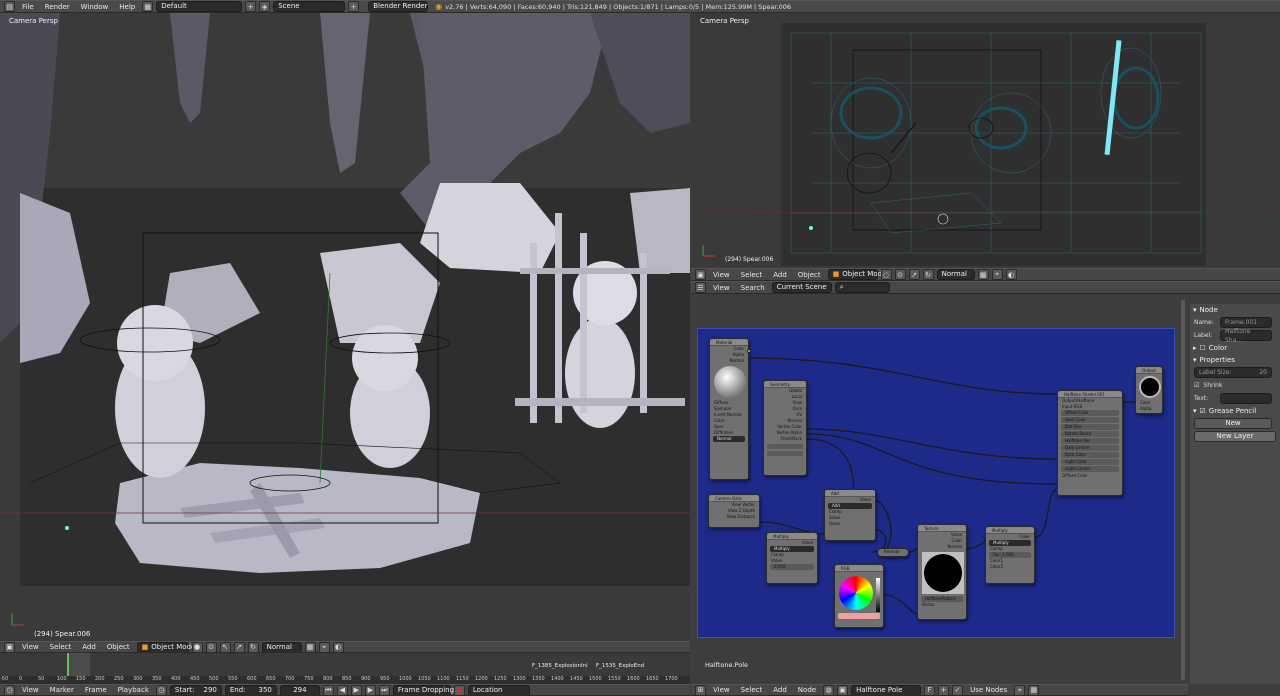 The height and width of the screenshot is (696, 1280). What do you see at coordinates (886, 690) in the screenshot?
I see `material-select: Halftone Pole` at bounding box center [886, 690].